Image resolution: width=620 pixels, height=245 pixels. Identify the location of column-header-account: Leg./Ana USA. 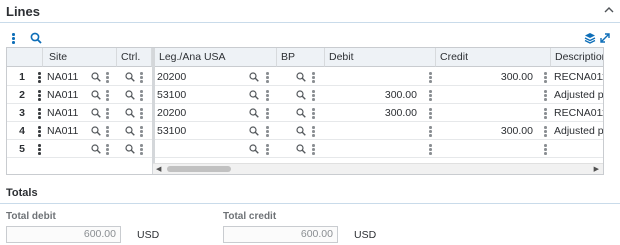
(216, 57).